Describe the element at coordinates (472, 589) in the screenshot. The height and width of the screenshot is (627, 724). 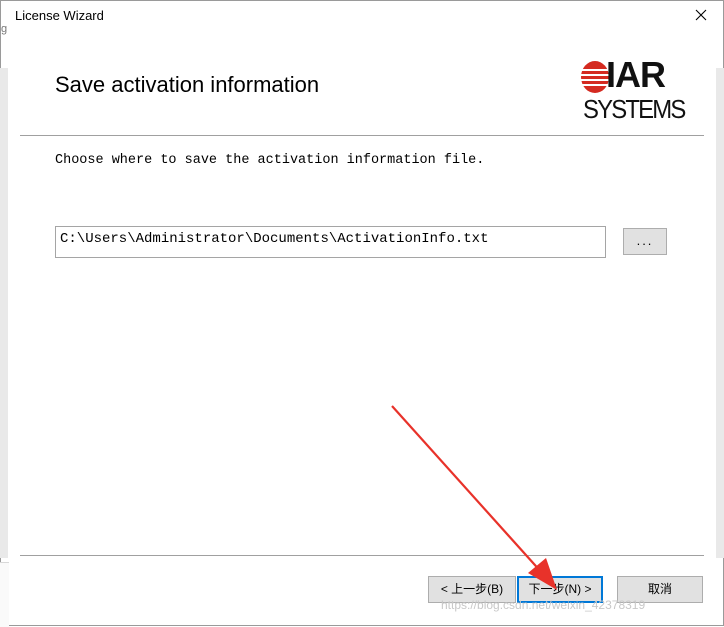
I see `back-button: < 上一步(B)` at that location.